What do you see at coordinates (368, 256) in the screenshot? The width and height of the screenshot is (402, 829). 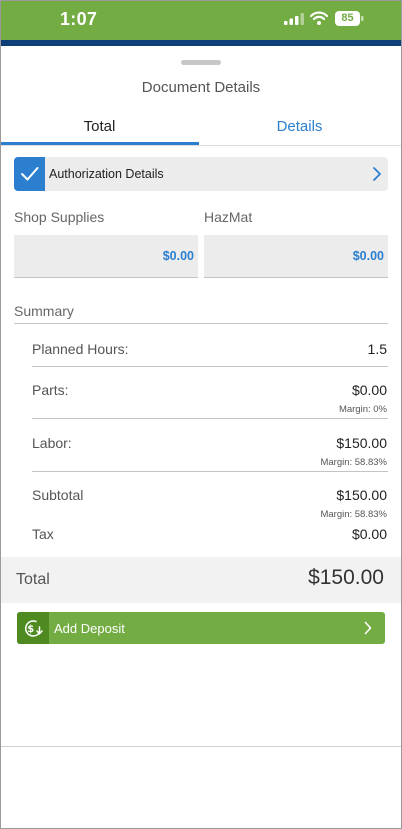 I see `hazmat-value: $0.00` at bounding box center [368, 256].